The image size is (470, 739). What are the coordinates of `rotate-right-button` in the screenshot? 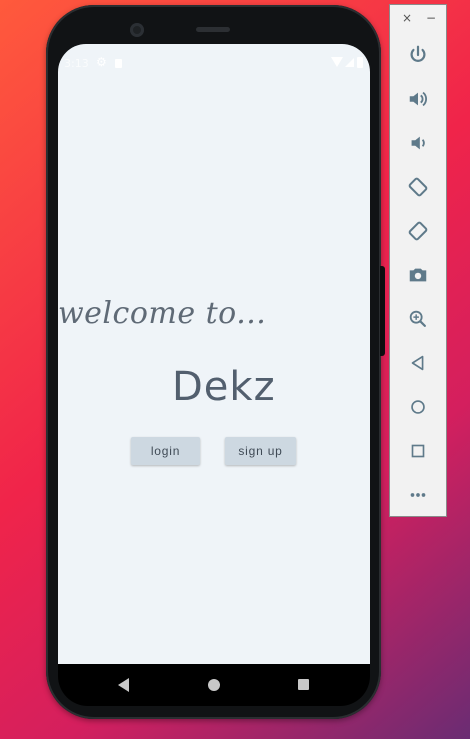 It's located at (418, 231).